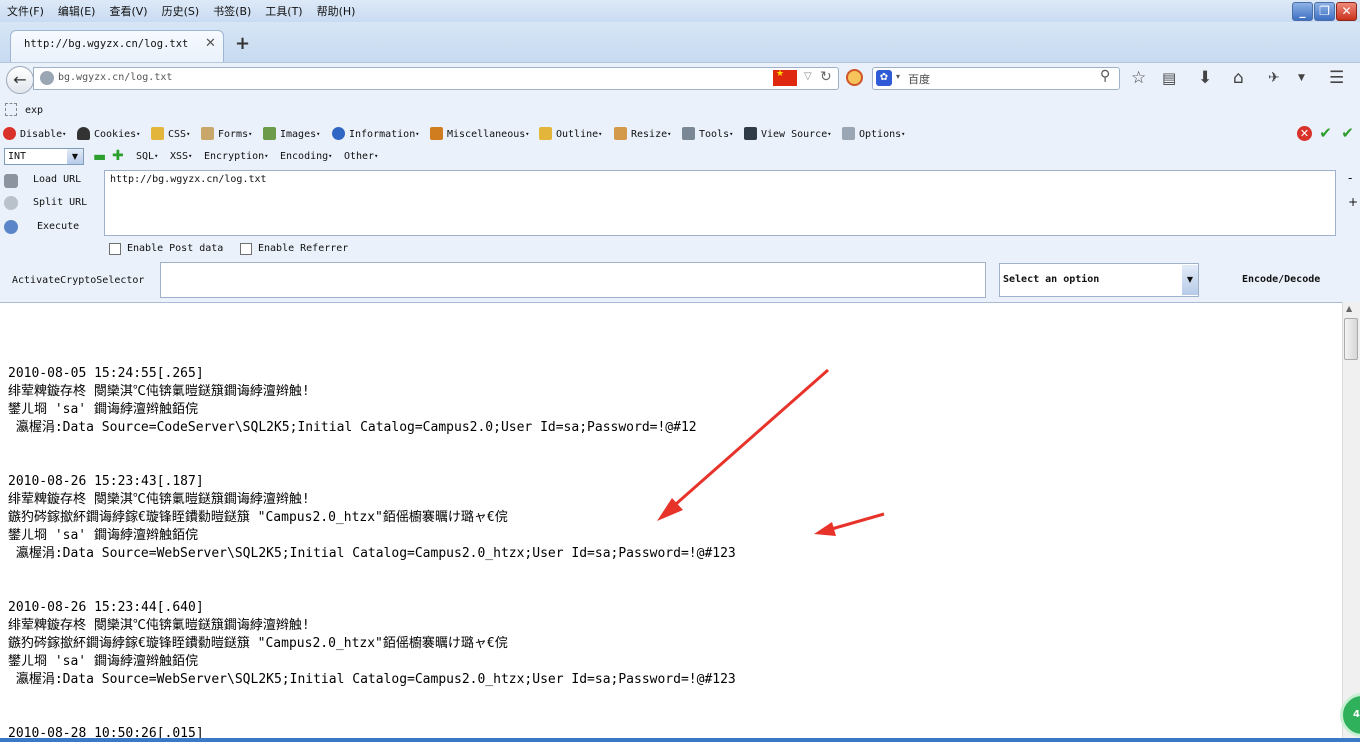  I want to click on hackbar-grow-button: +, so click(1353, 202).